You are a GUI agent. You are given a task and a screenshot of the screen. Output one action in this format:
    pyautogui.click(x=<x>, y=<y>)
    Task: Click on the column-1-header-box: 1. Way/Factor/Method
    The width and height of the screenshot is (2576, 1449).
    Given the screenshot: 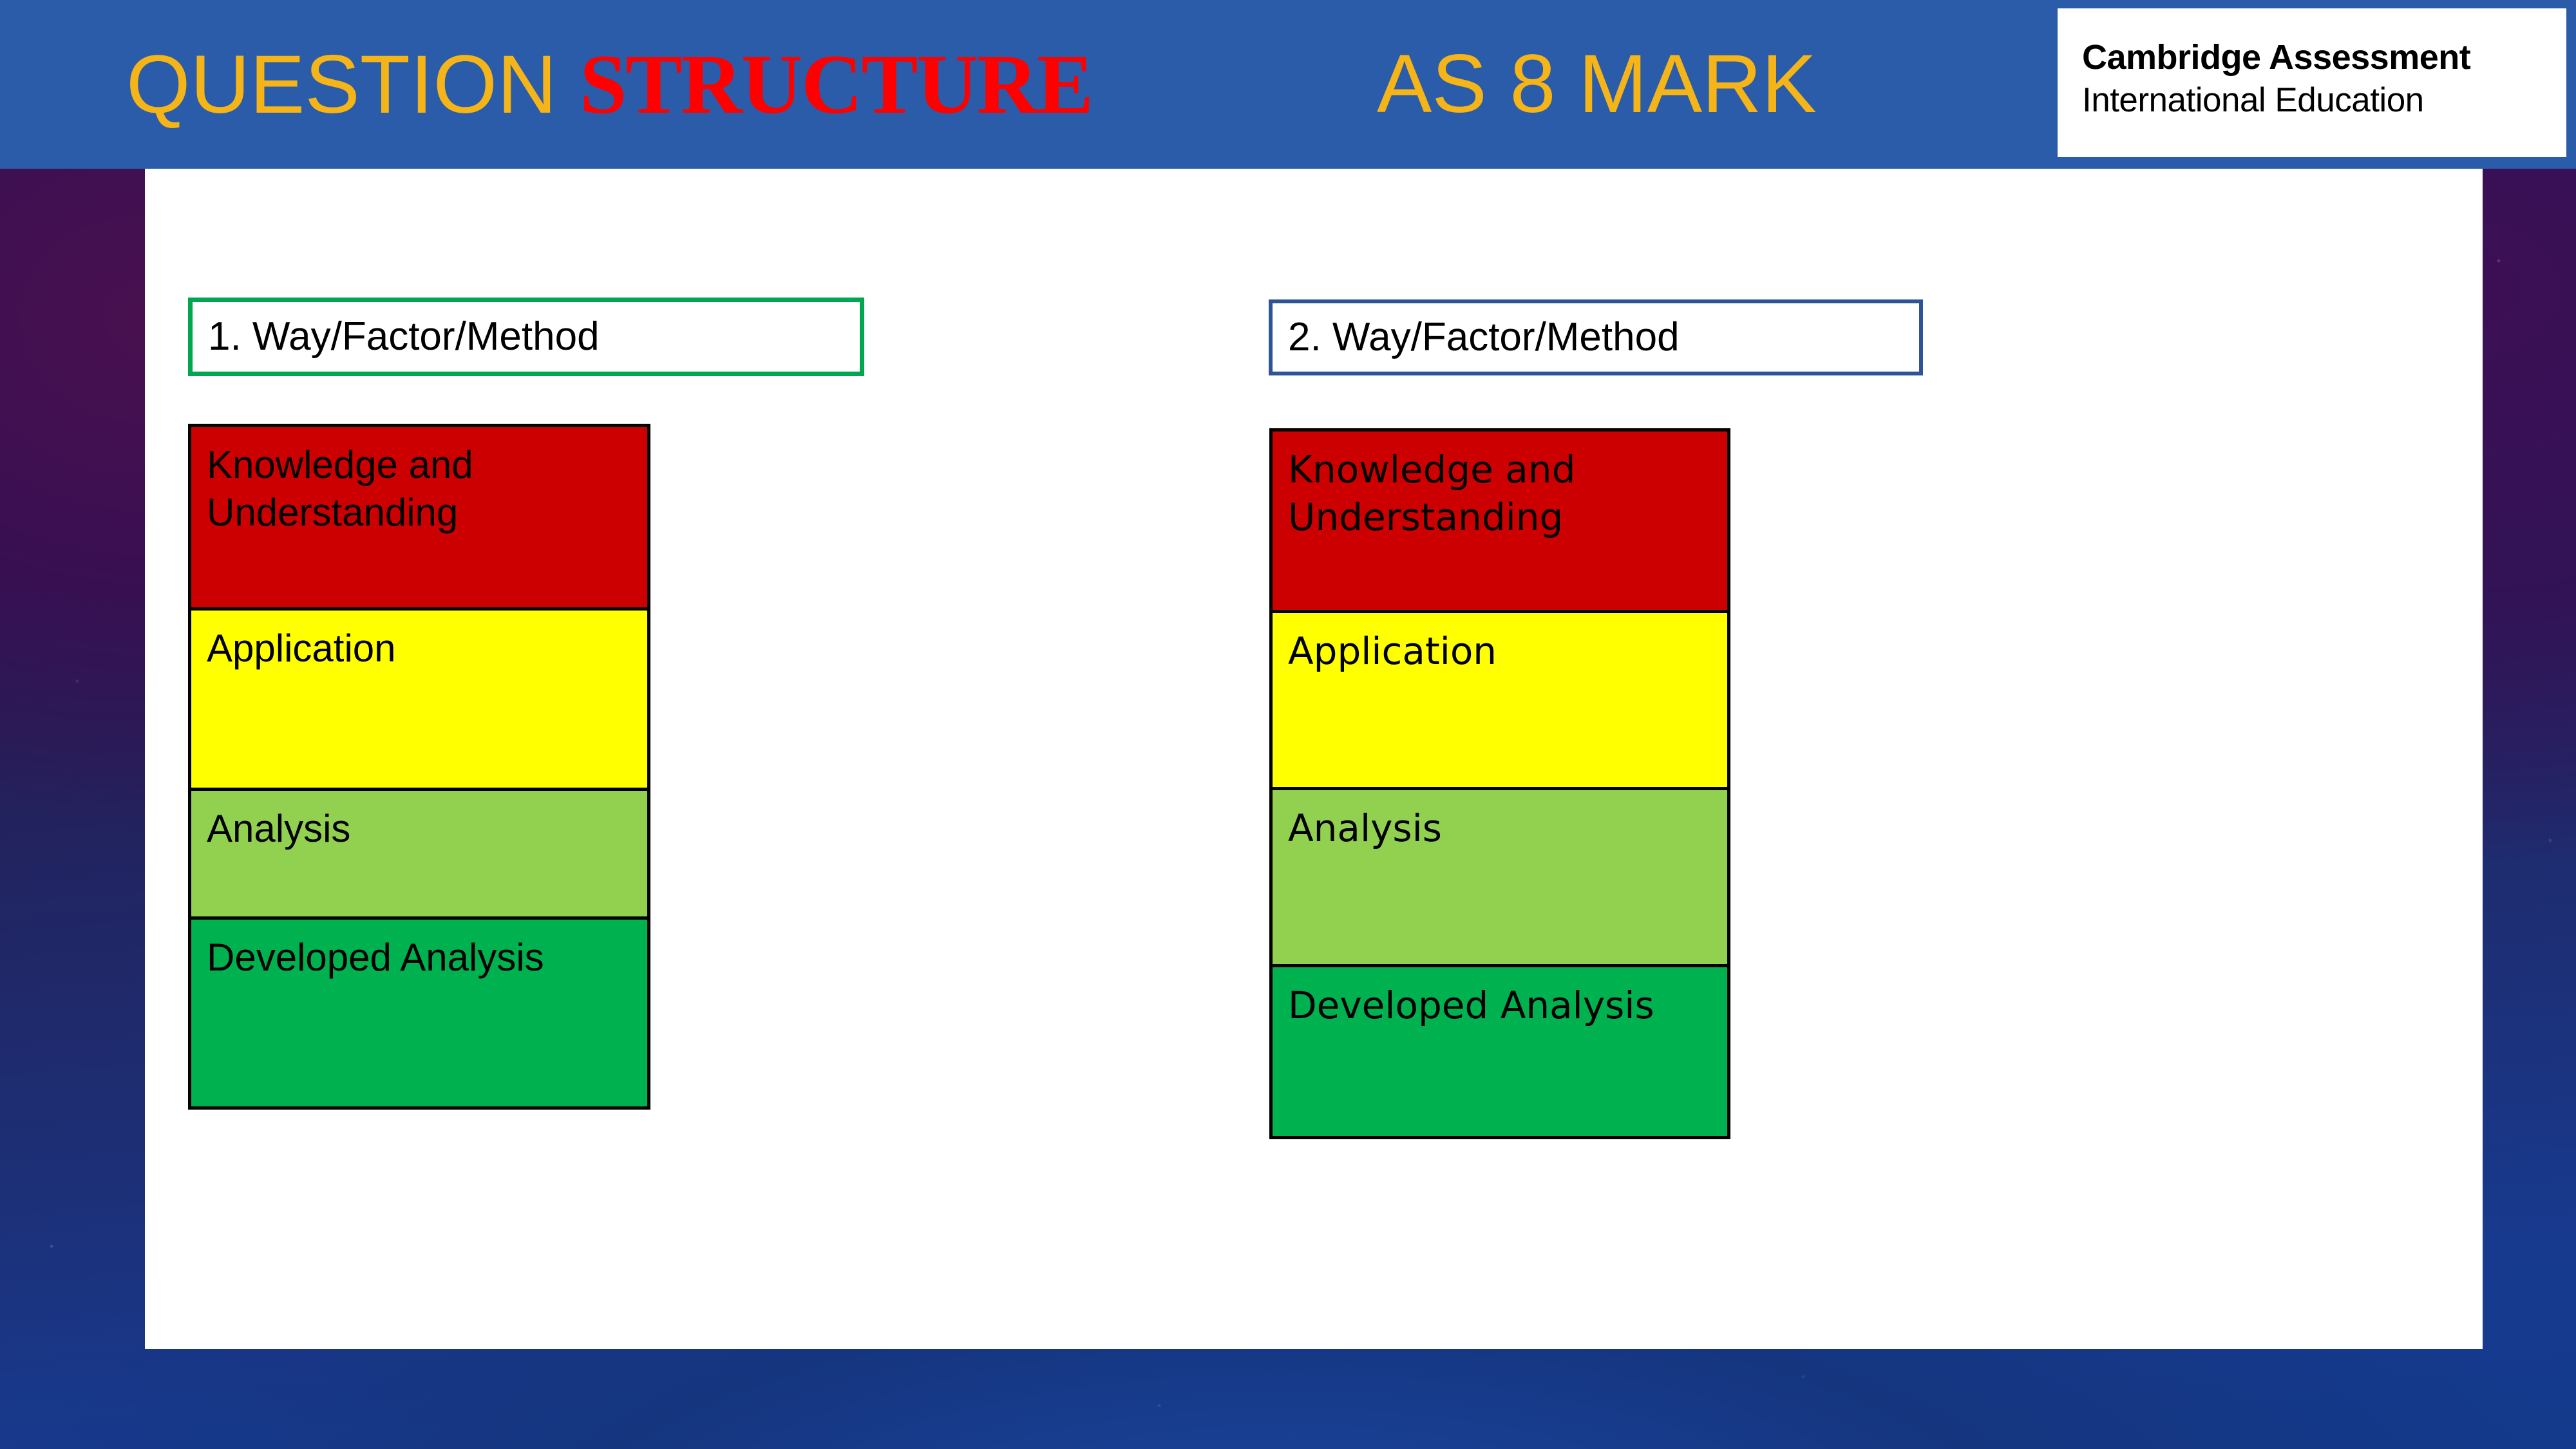 What is the action you would take?
    pyautogui.click(x=526, y=337)
    